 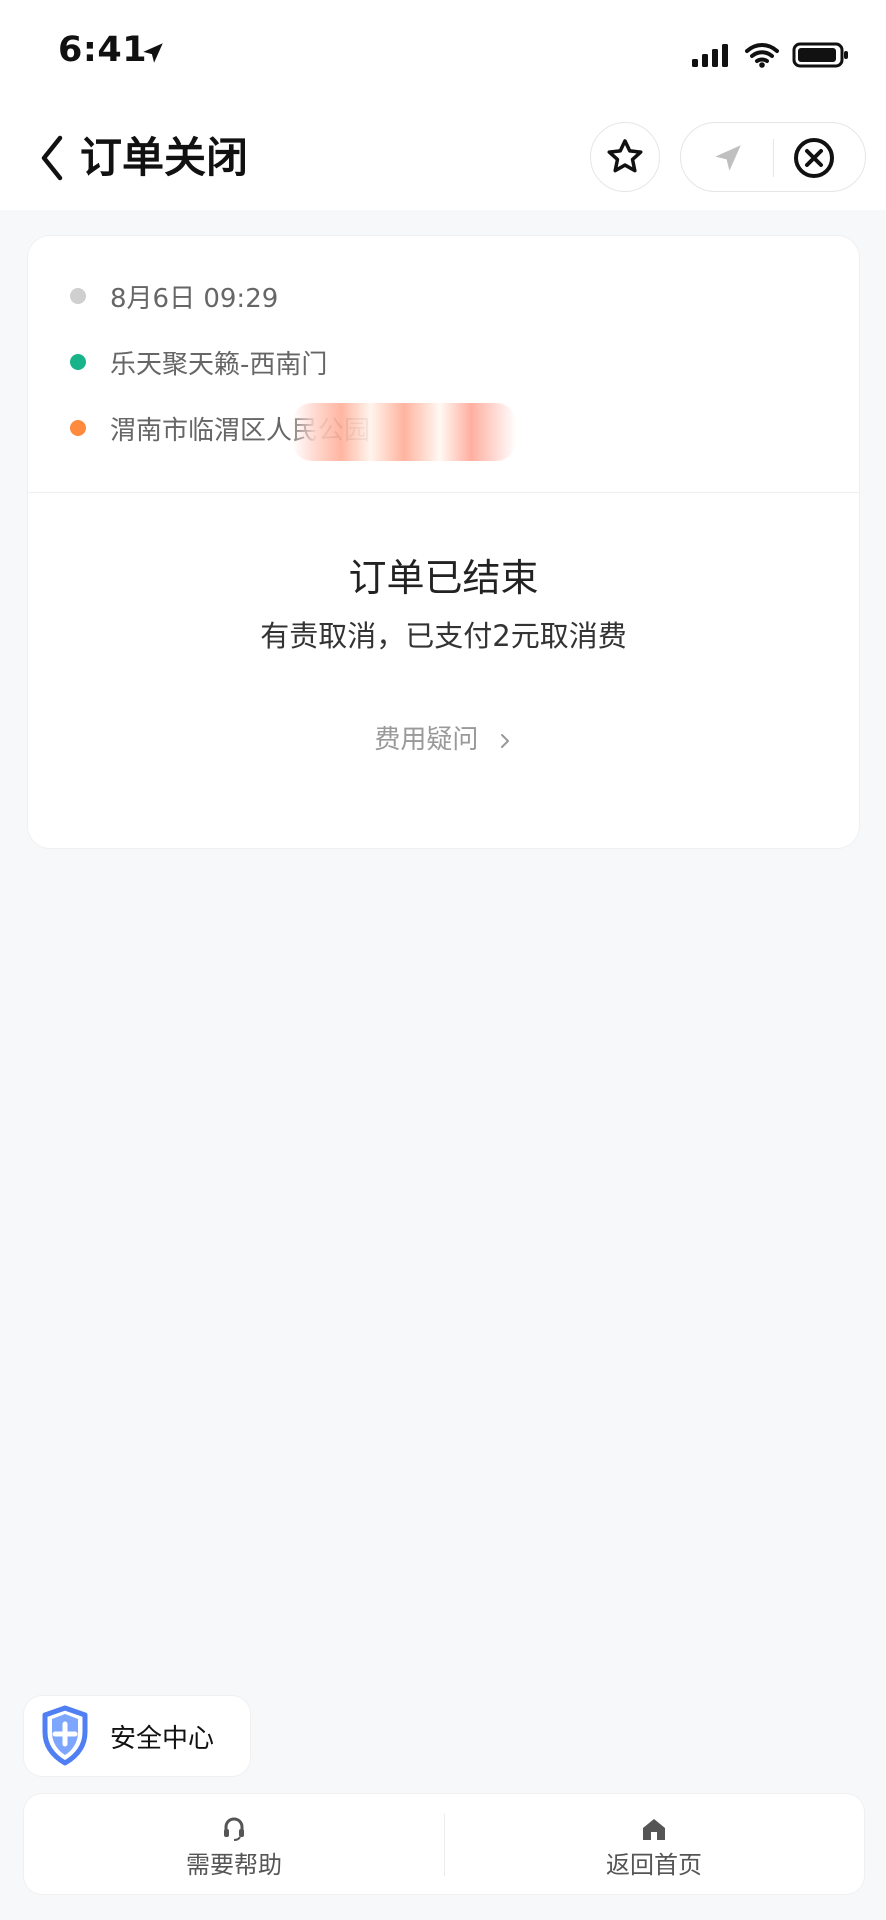 What do you see at coordinates (762, 55) in the screenshot?
I see `wifi-icon` at bounding box center [762, 55].